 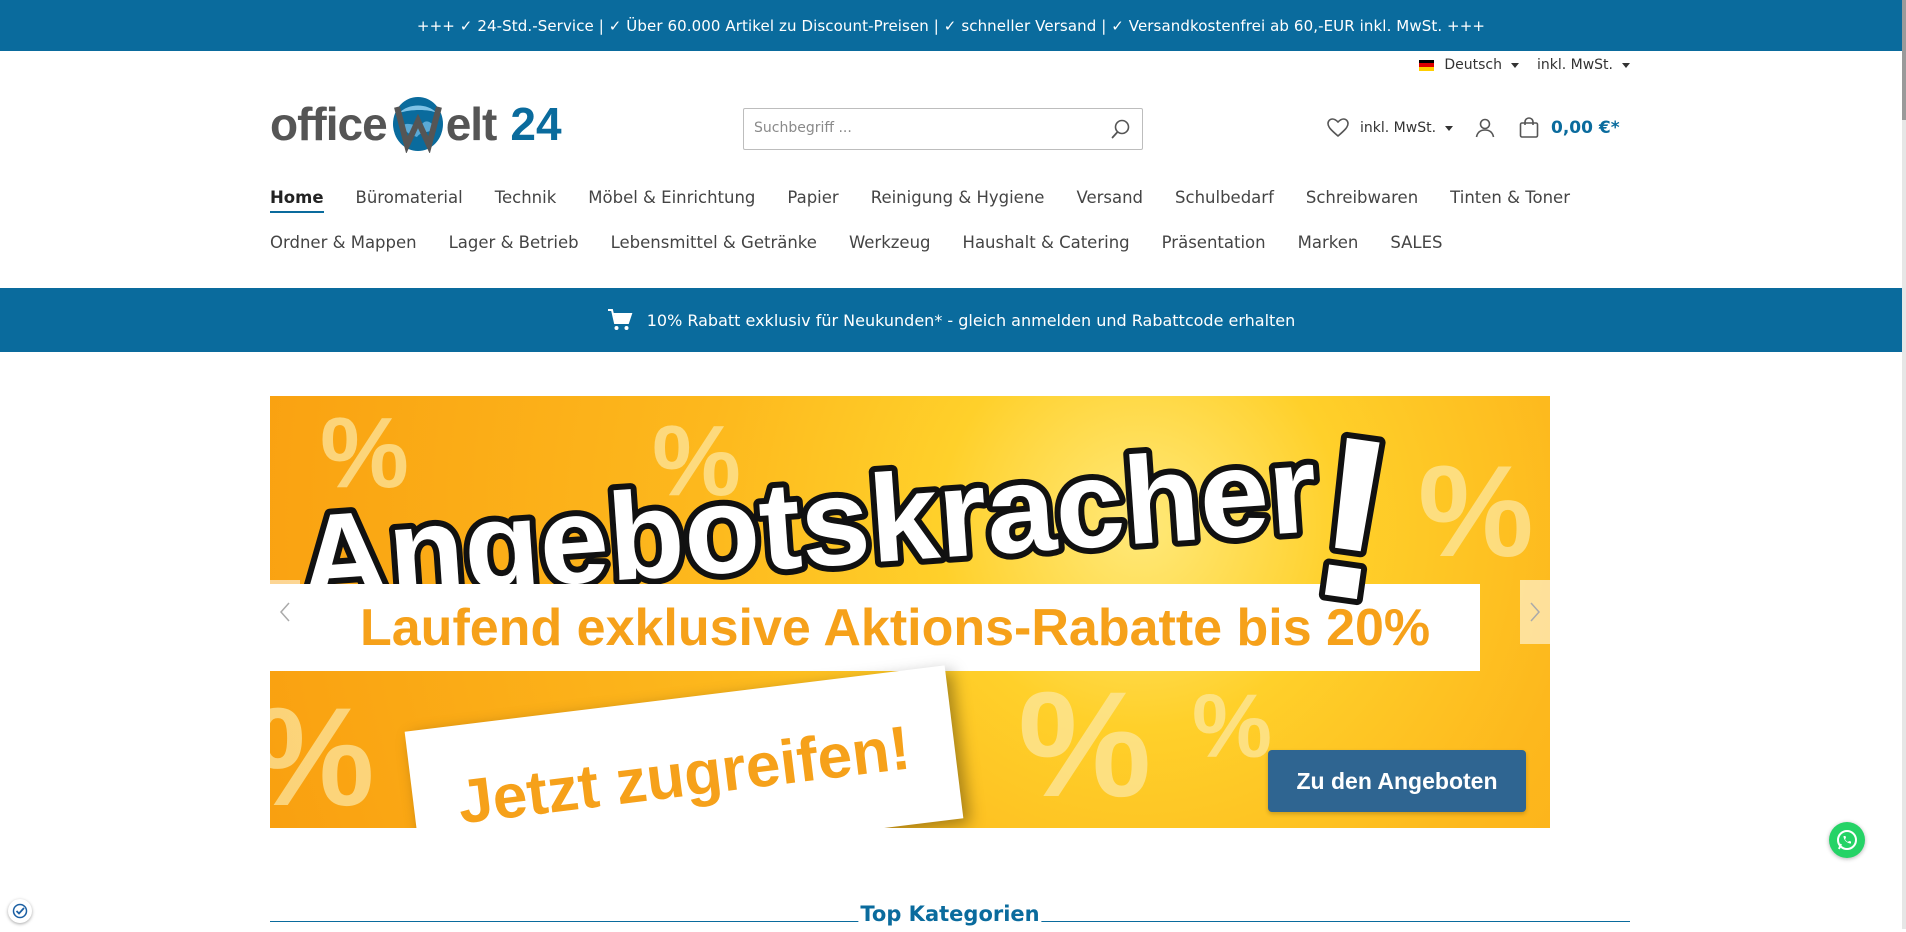 I want to click on nav-item-moebel: Möbel & Einrichtung, so click(x=671, y=200).